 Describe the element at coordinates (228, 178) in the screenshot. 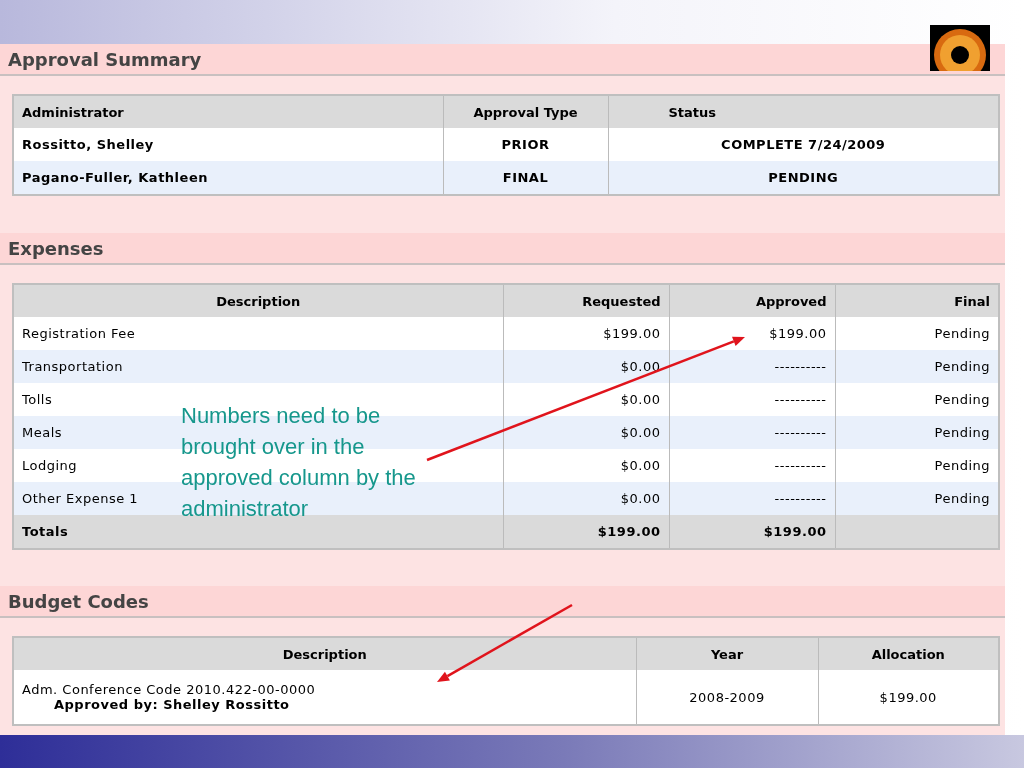

I see `table-cell: Pagano-Fuller, Kathleen` at that location.